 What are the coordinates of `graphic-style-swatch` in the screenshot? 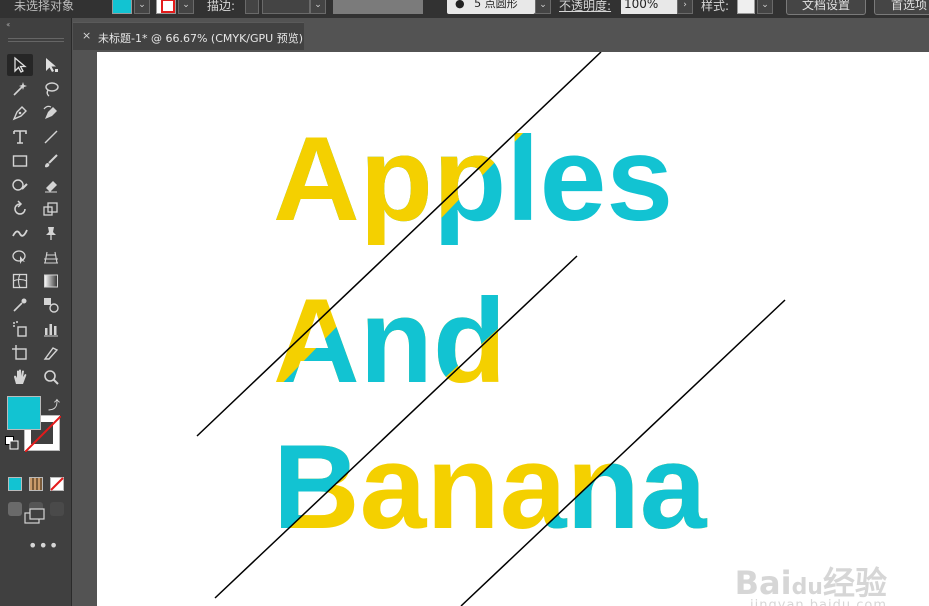 It's located at (746, 7).